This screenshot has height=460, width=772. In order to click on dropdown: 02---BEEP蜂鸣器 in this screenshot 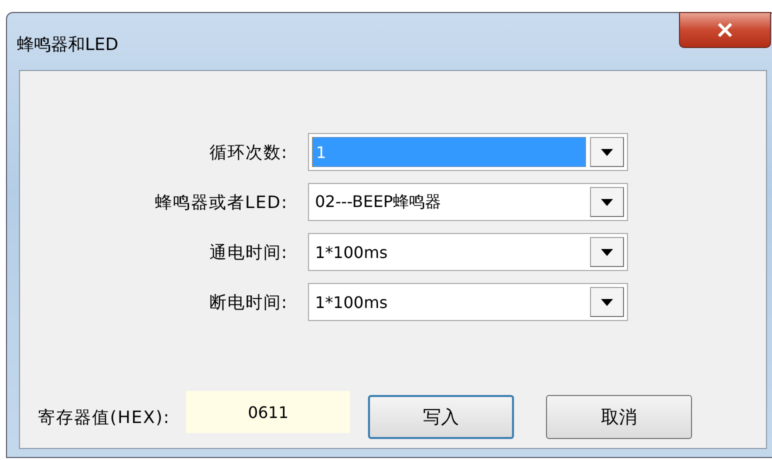, I will do `click(468, 202)`.